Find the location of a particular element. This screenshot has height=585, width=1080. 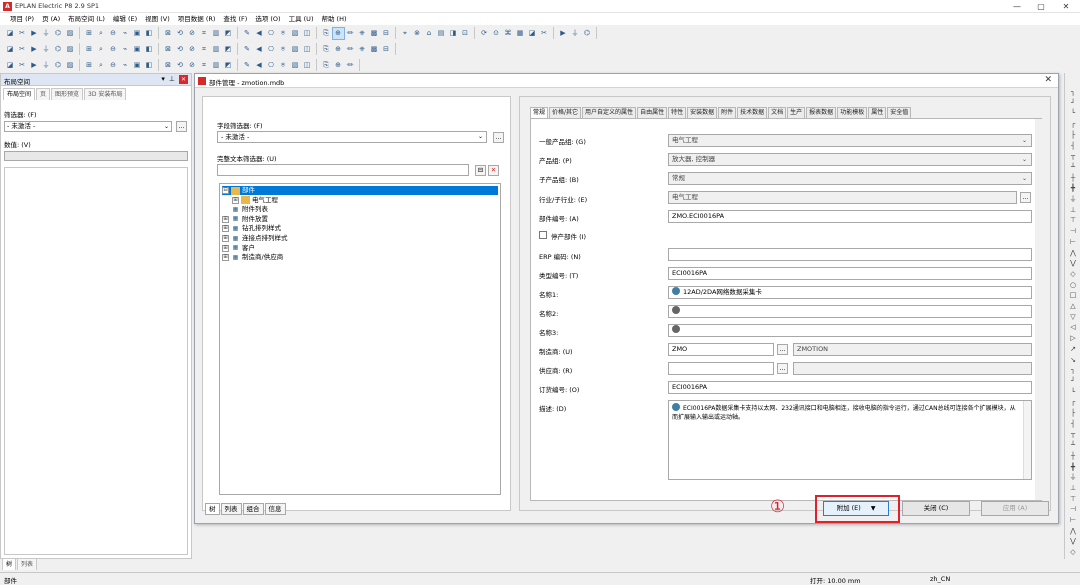

valve-icon: ✎ is located at coordinates (247, 49).